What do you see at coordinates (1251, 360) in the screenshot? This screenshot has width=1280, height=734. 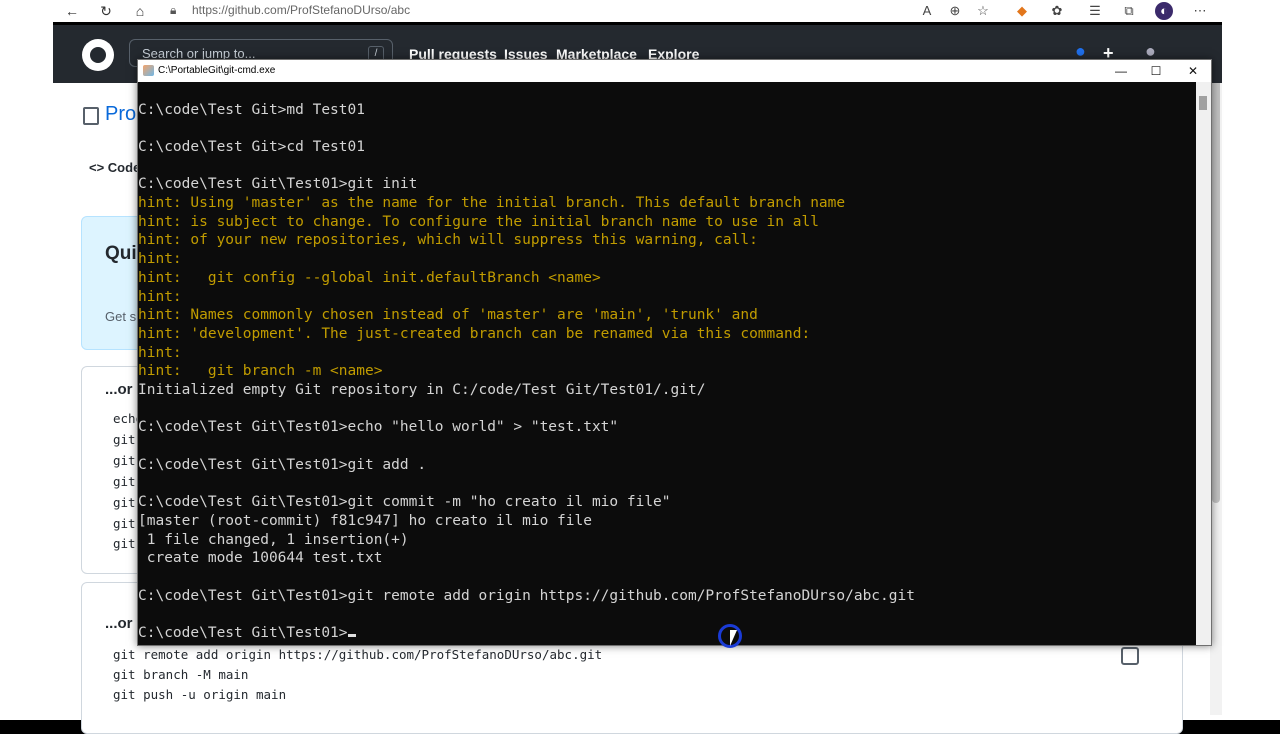 I see `screen-right-margin` at bounding box center [1251, 360].